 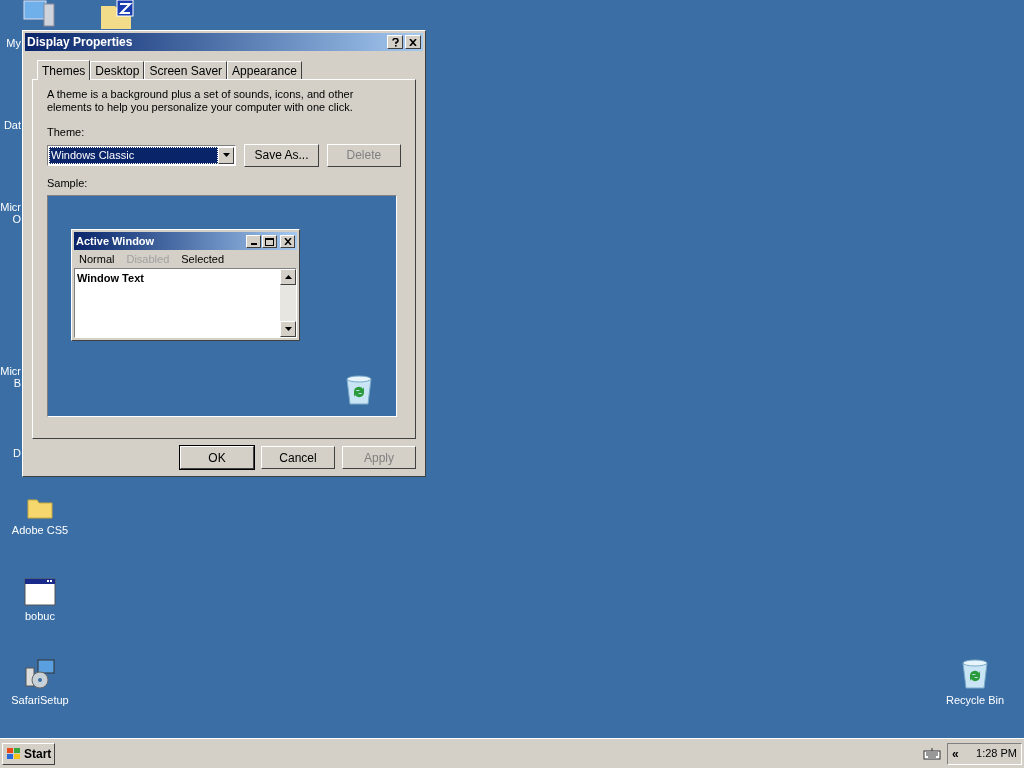 I want to click on help-button, so click(x=395, y=42).